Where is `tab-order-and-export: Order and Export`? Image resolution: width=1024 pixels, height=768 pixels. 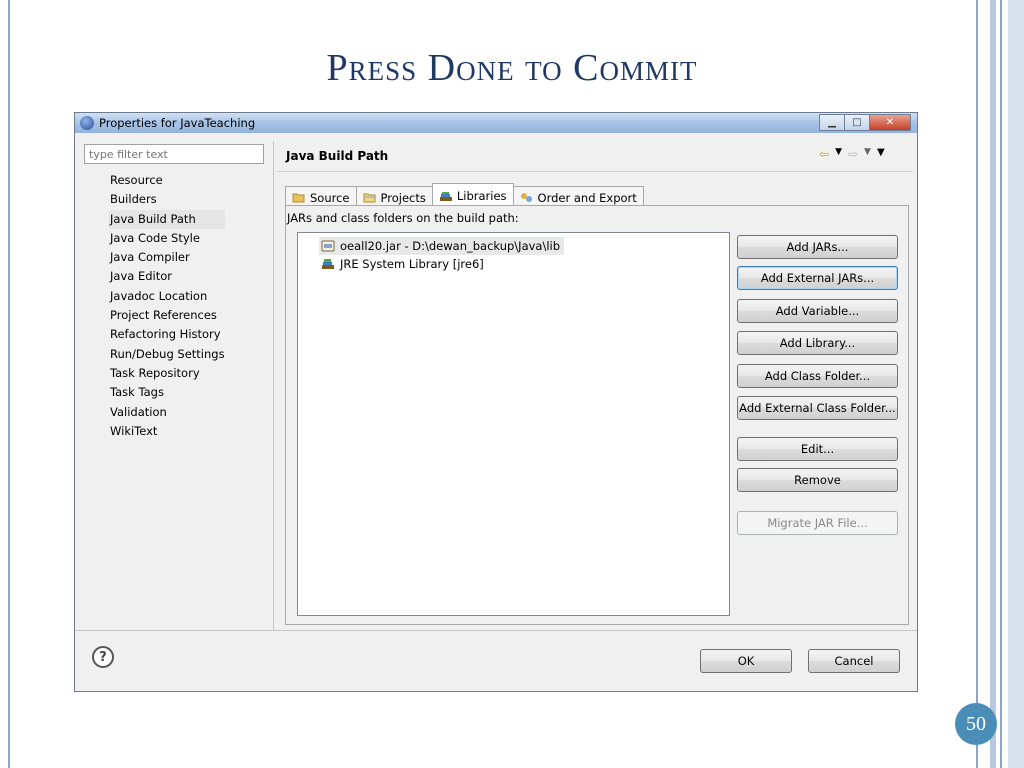 tab-order-and-export: Order and Export is located at coordinates (578, 196).